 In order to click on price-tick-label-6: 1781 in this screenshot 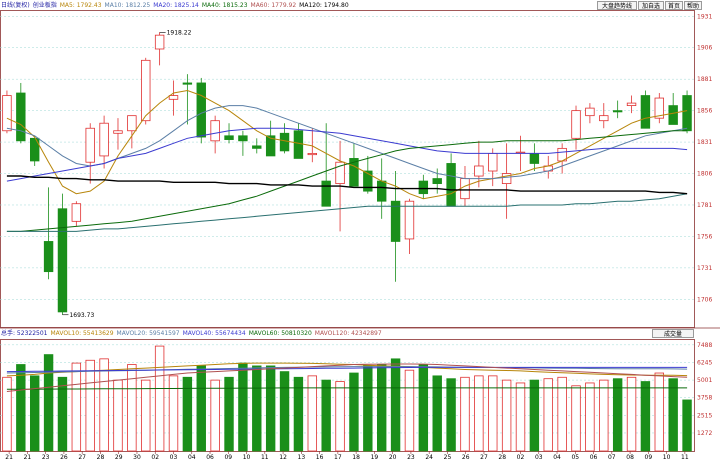, I will do `click(704, 205)`.